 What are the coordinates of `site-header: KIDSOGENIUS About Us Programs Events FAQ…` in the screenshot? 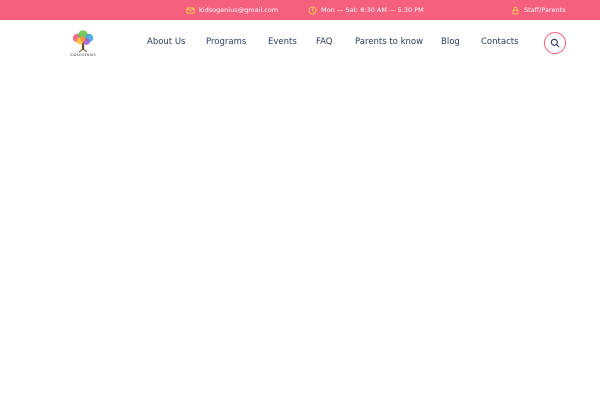 It's located at (300, 42).